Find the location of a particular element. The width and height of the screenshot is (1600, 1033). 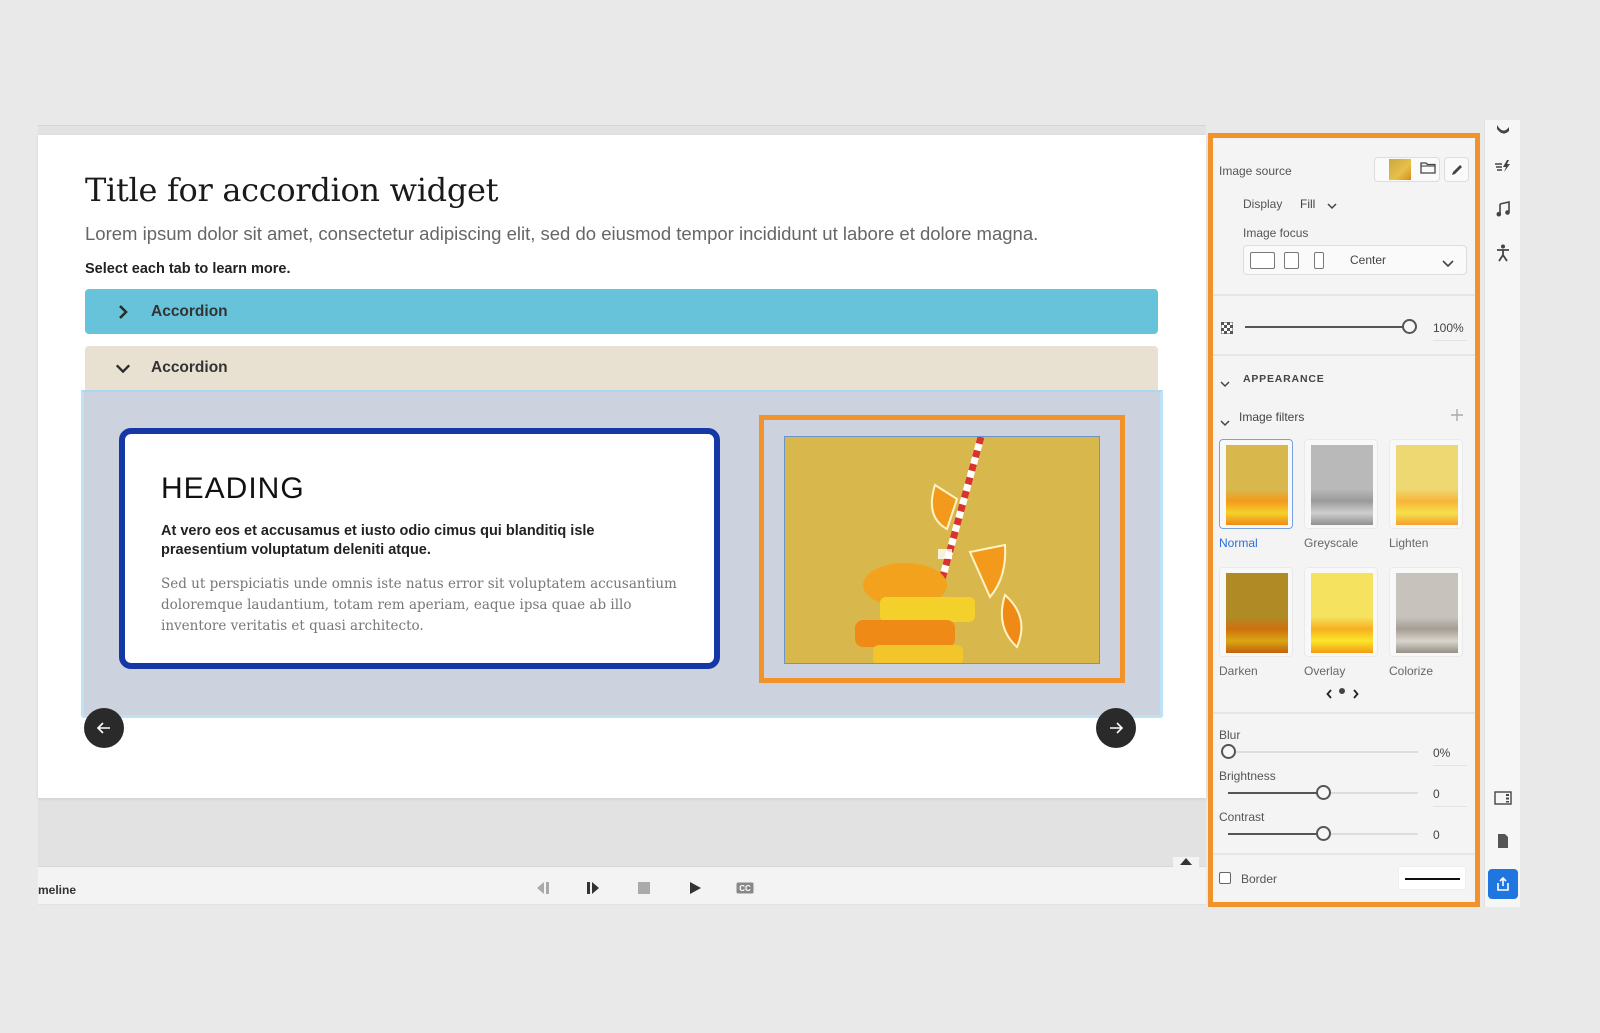

accordion-tab-2: Accordion is located at coordinates (621, 368).